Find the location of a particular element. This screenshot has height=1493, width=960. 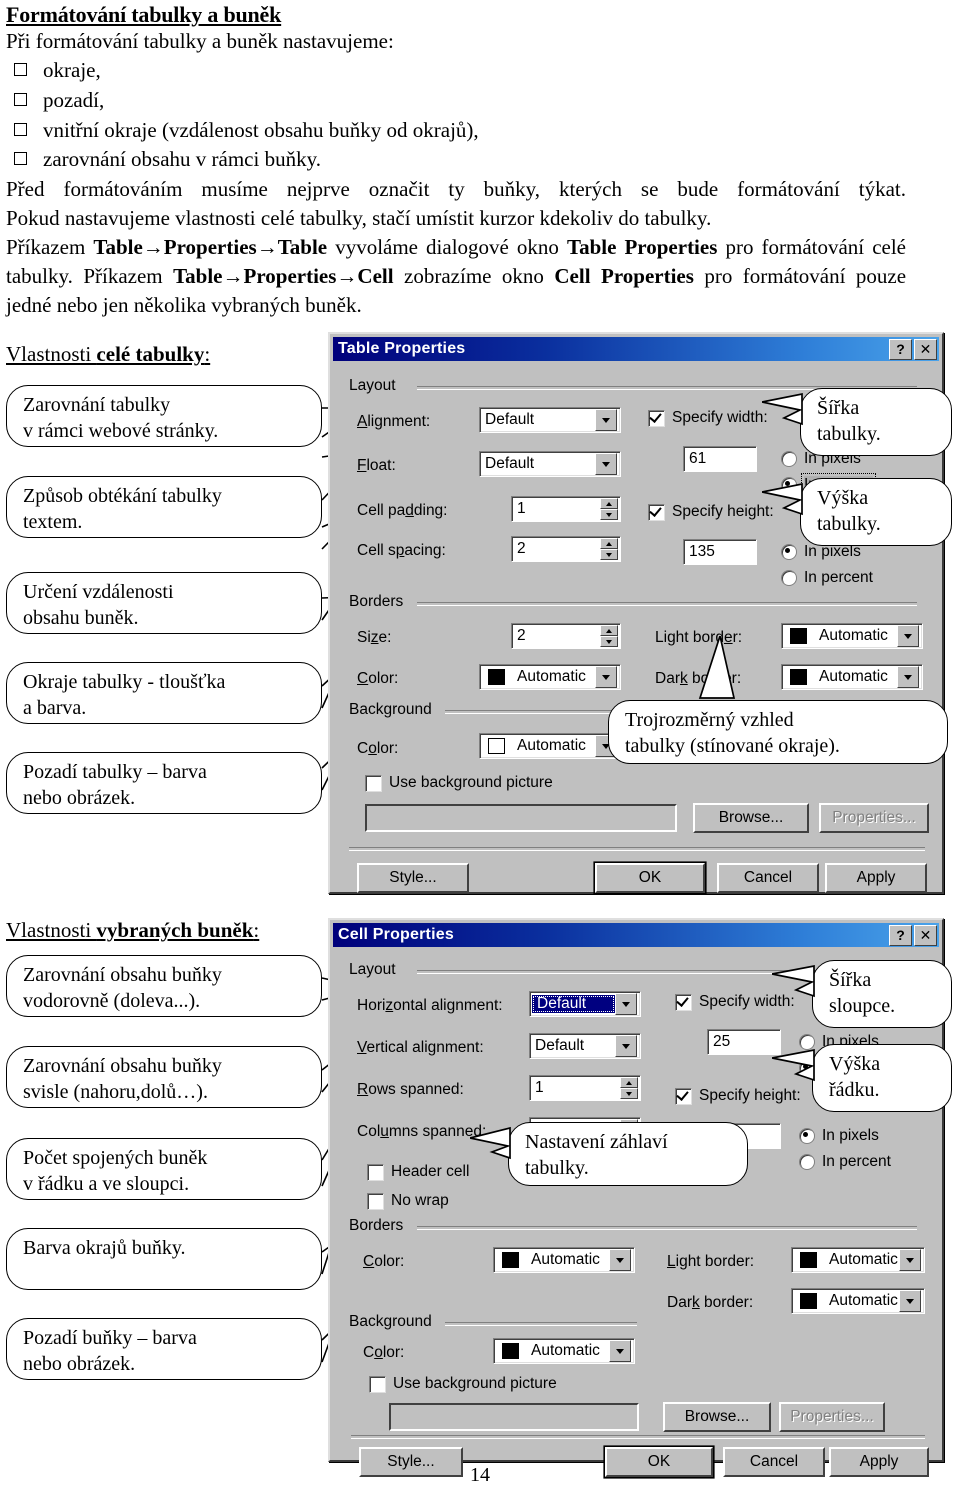

light-border-value: Automatic is located at coordinates (863, 1259).